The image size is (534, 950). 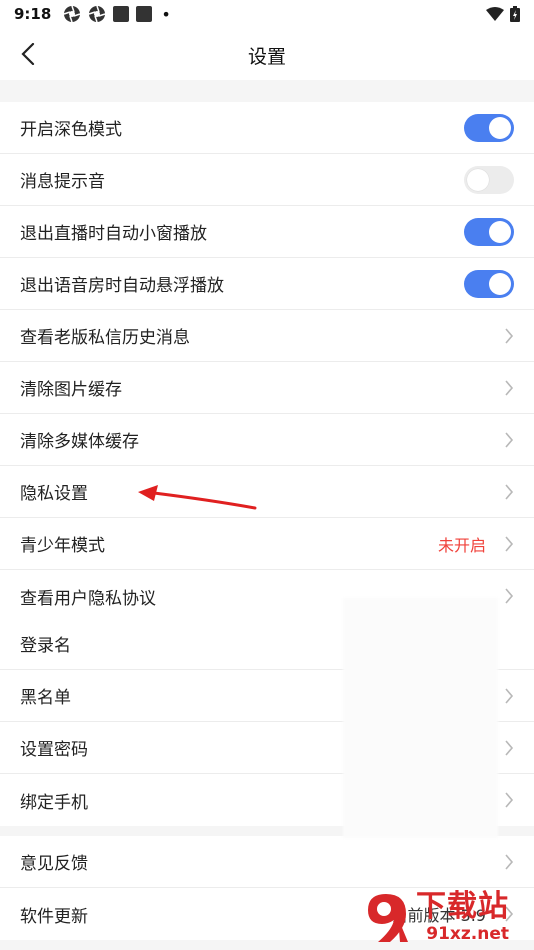 What do you see at coordinates (266, 57) in the screenshot?
I see `page-title: 设置` at bounding box center [266, 57].